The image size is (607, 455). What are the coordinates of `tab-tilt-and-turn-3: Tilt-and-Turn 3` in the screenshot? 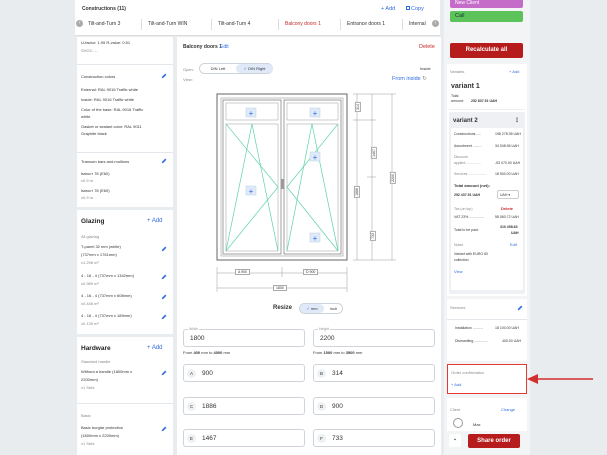 It's located at (111, 24).